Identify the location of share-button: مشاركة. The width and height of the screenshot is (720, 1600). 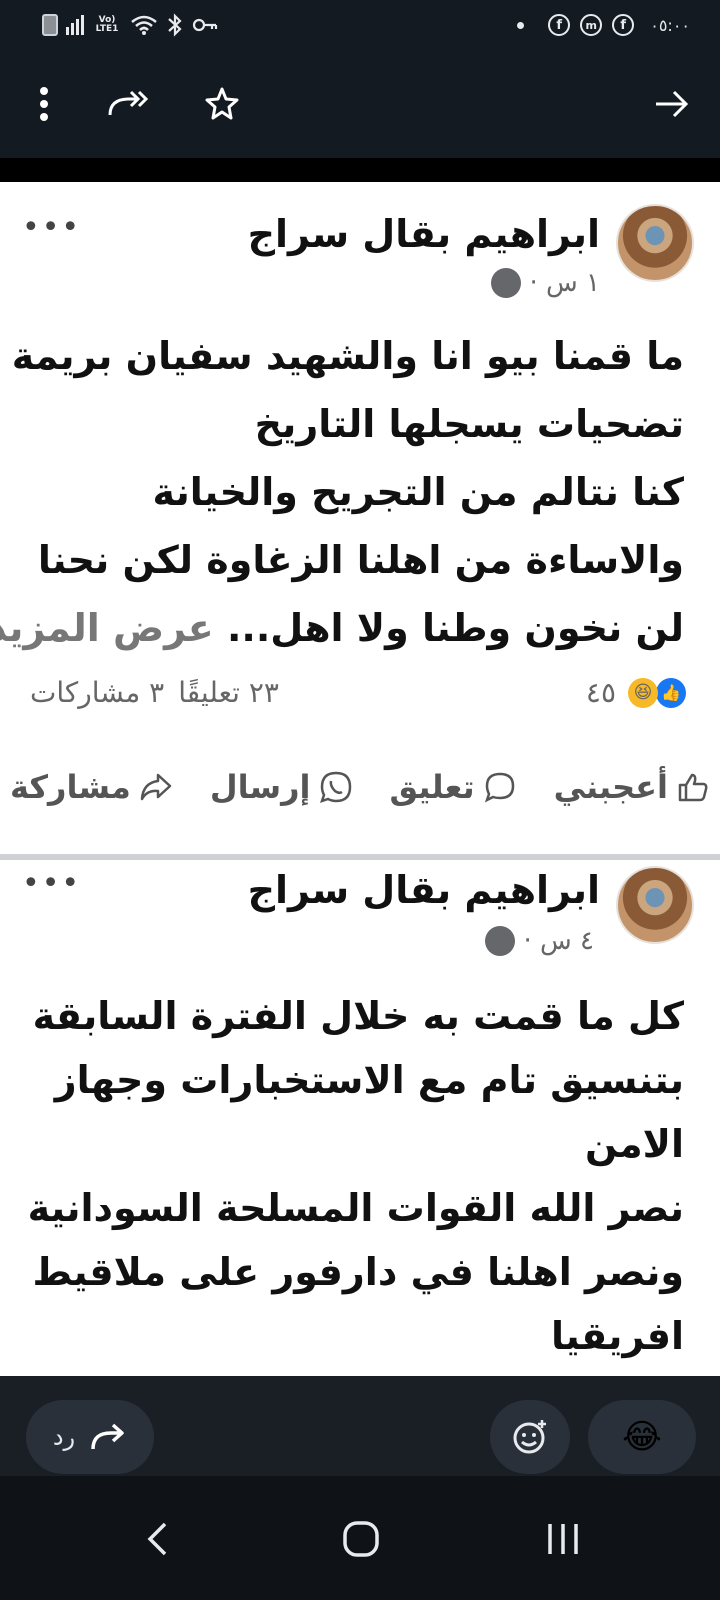
(91, 787).